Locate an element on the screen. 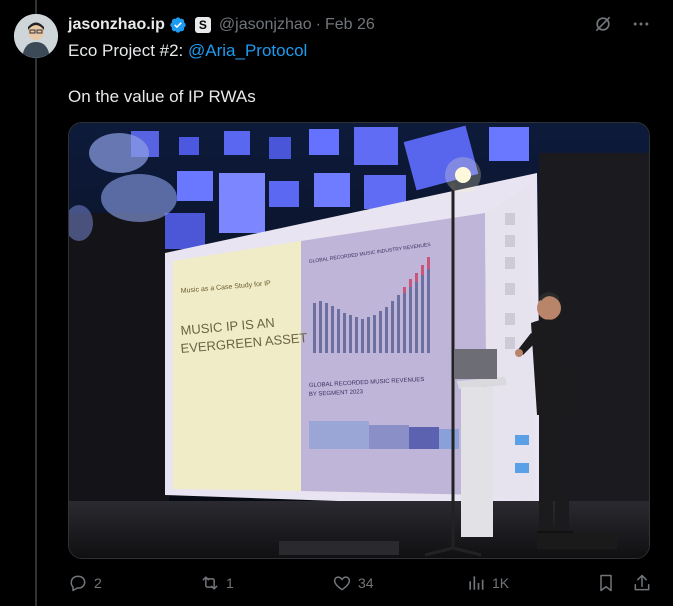 Image resolution: width=673 pixels, height=606 pixels. post-actions: 2 1 34 1K is located at coordinates (363, 584).